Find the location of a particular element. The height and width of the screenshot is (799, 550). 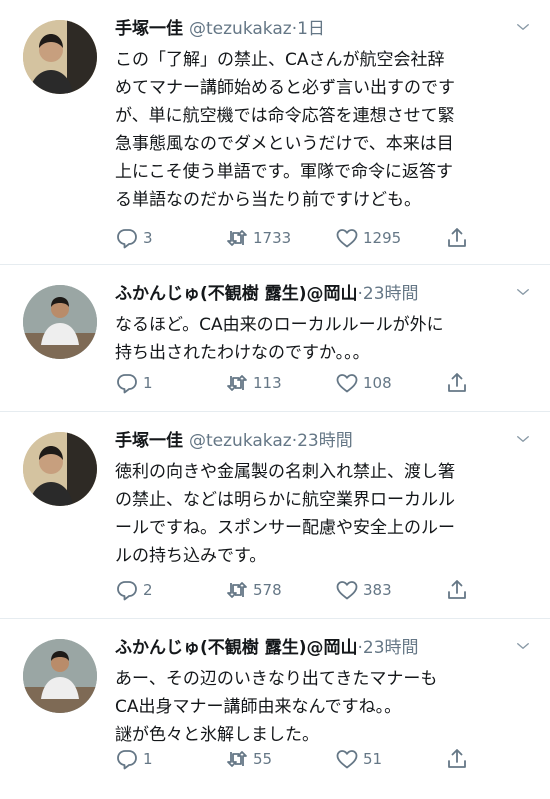

tweet-header: 手塚一佳 @tezukakaz · 1日 is located at coordinates (323, 29).